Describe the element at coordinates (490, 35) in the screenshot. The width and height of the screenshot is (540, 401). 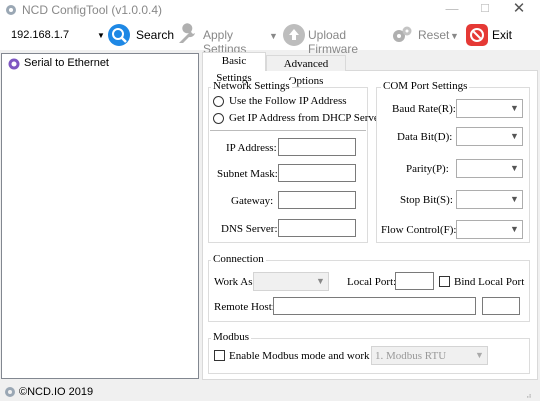
I see `exit-button: Exit` at that location.